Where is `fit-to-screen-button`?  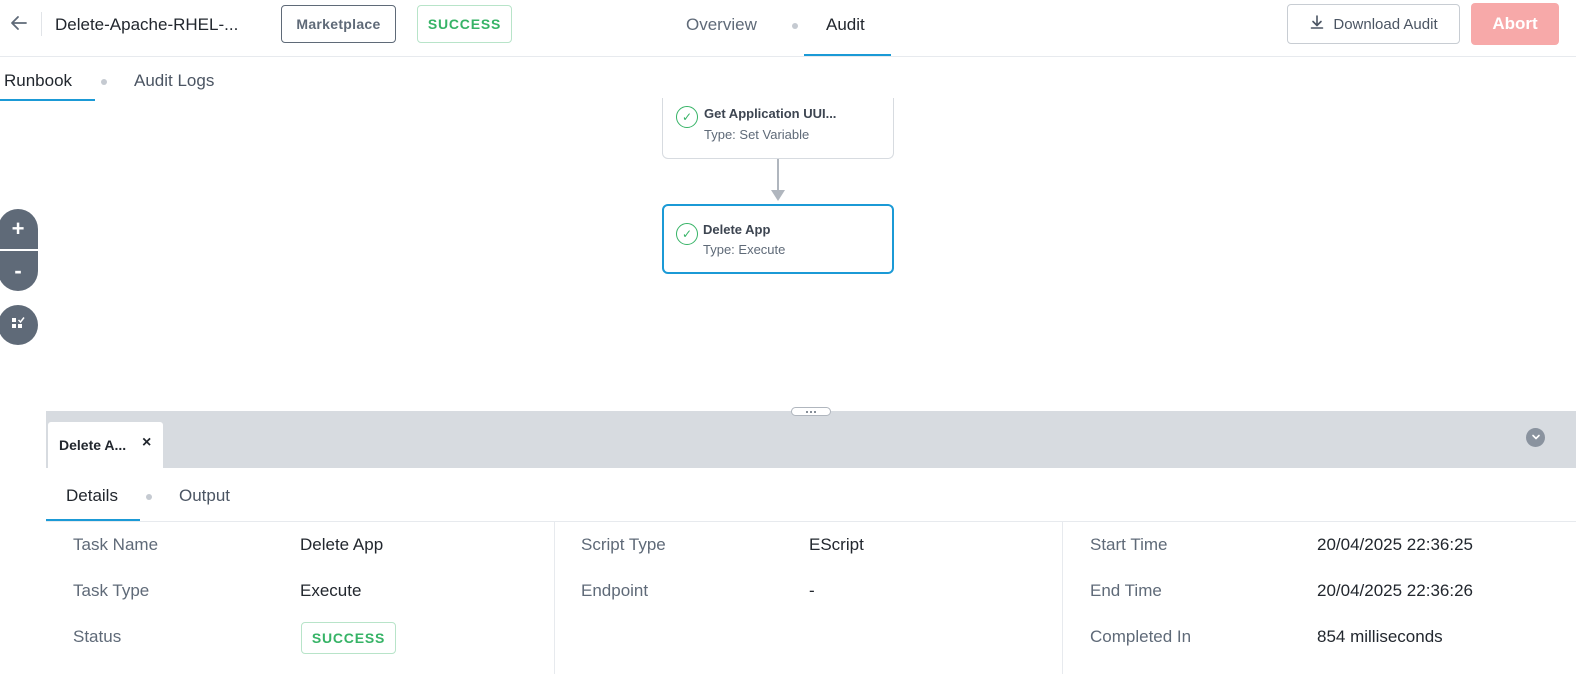
fit-to-screen-button is located at coordinates (19, 325).